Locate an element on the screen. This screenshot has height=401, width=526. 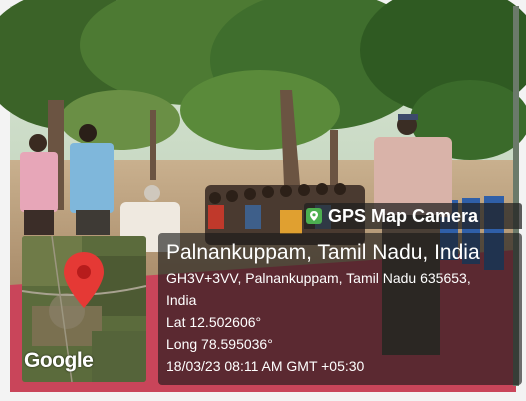
datetime: 18/03/23 08:11 AM GMT +05:30 is located at coordinates (265, 366).